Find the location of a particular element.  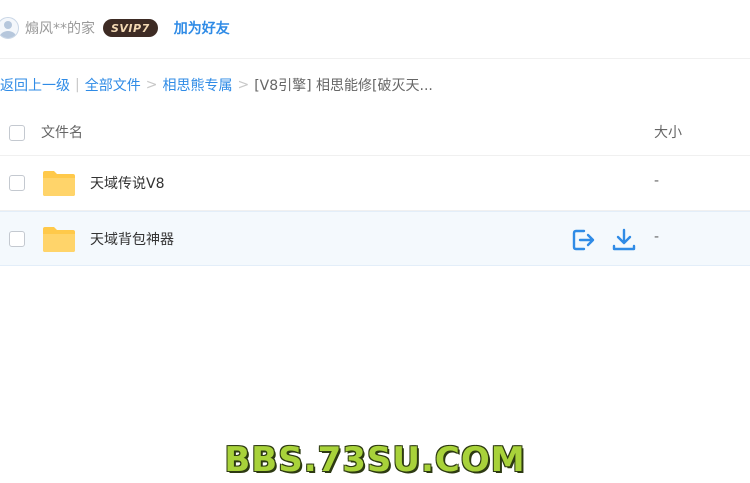

back-link: 返回上一级 is located at coordinates (35, 85).